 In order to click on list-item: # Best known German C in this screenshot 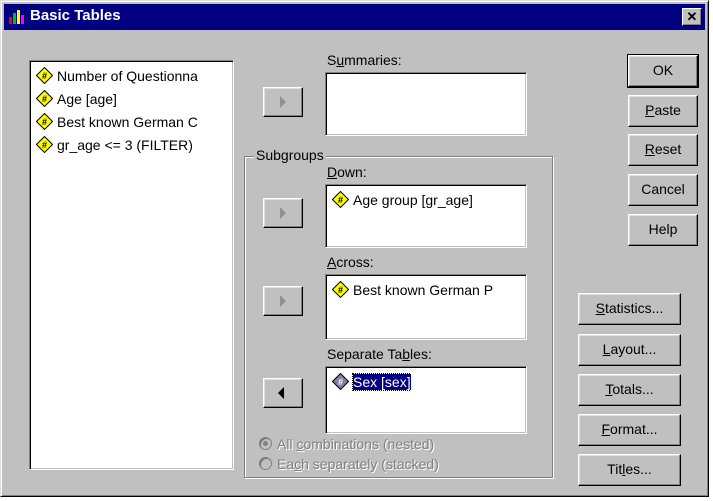, I will do `click(117, 122)`.